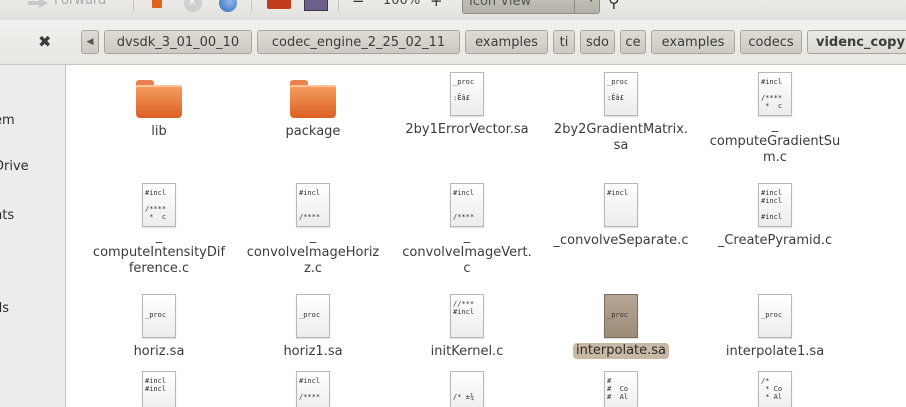 The image size is (906, 407). Describe the element at coordinates (7, 215) in the screenshot. I see `sidebar-item: nts` at that location.